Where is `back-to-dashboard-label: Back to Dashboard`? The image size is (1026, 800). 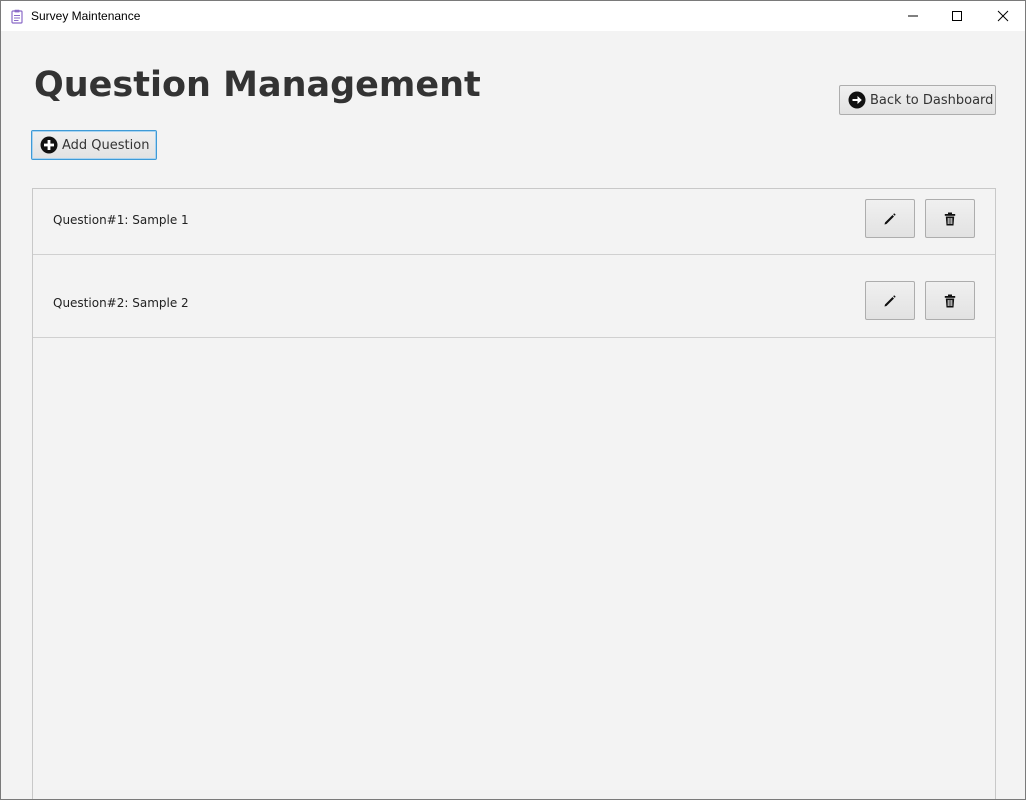 back-to-dashboard-label: Back to Dashboard is located at coordinates (932, 100).